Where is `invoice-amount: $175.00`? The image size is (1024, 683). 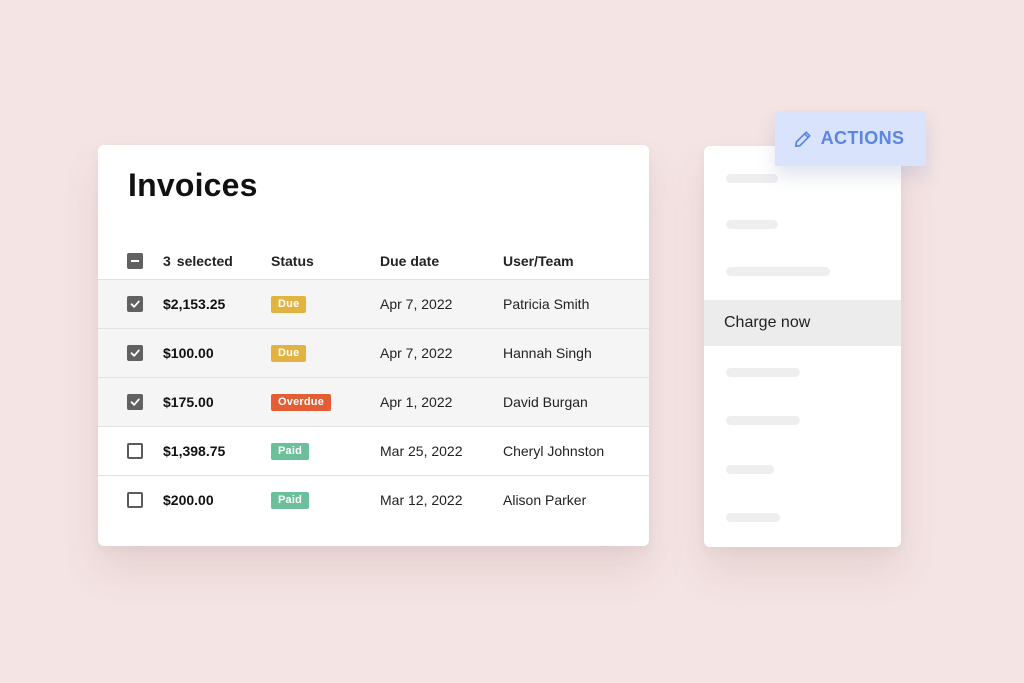
invoice-amount: $175.00 is located at coordinates (188, 402).